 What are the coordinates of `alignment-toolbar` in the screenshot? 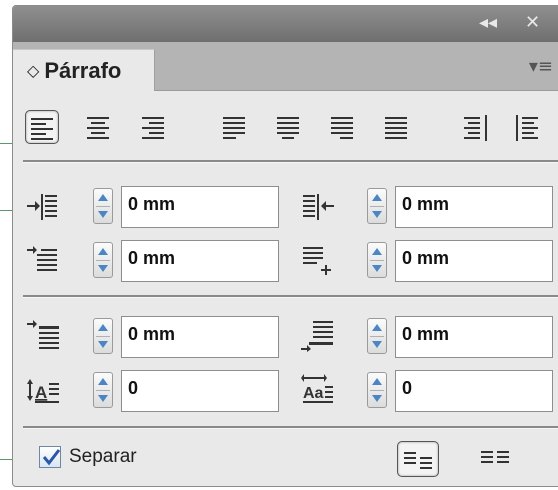 It's located at (285, 129).